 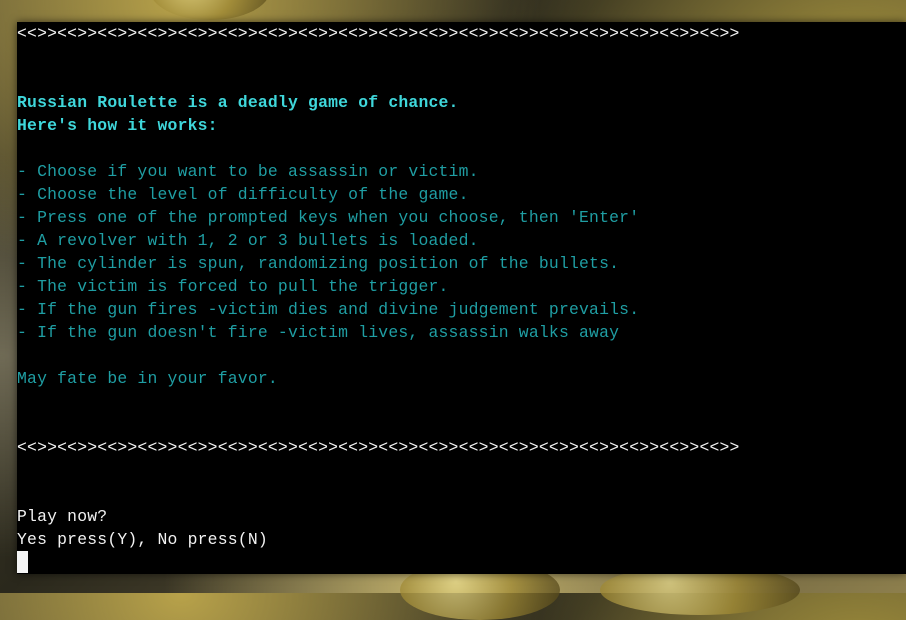 What do you see at coordinates (210, 10) in the screenshot?
I see `background-bullet-image` at bounding box center [210, 10].